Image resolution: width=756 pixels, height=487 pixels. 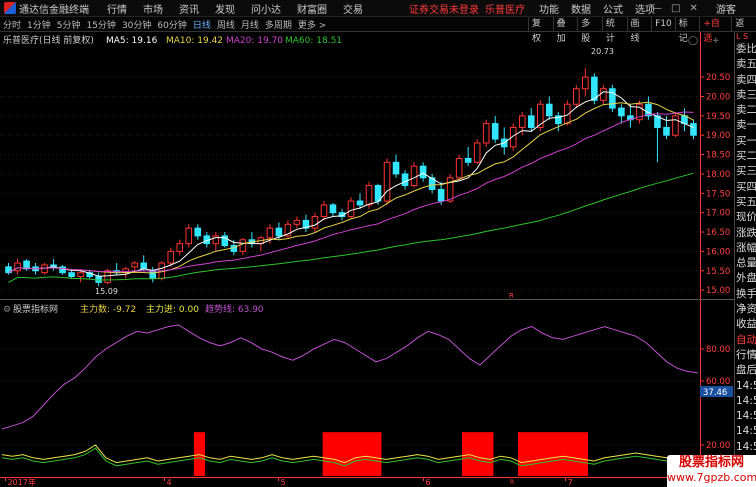 I want to click on x-tick-label: 4, so click(x=169, y=482).